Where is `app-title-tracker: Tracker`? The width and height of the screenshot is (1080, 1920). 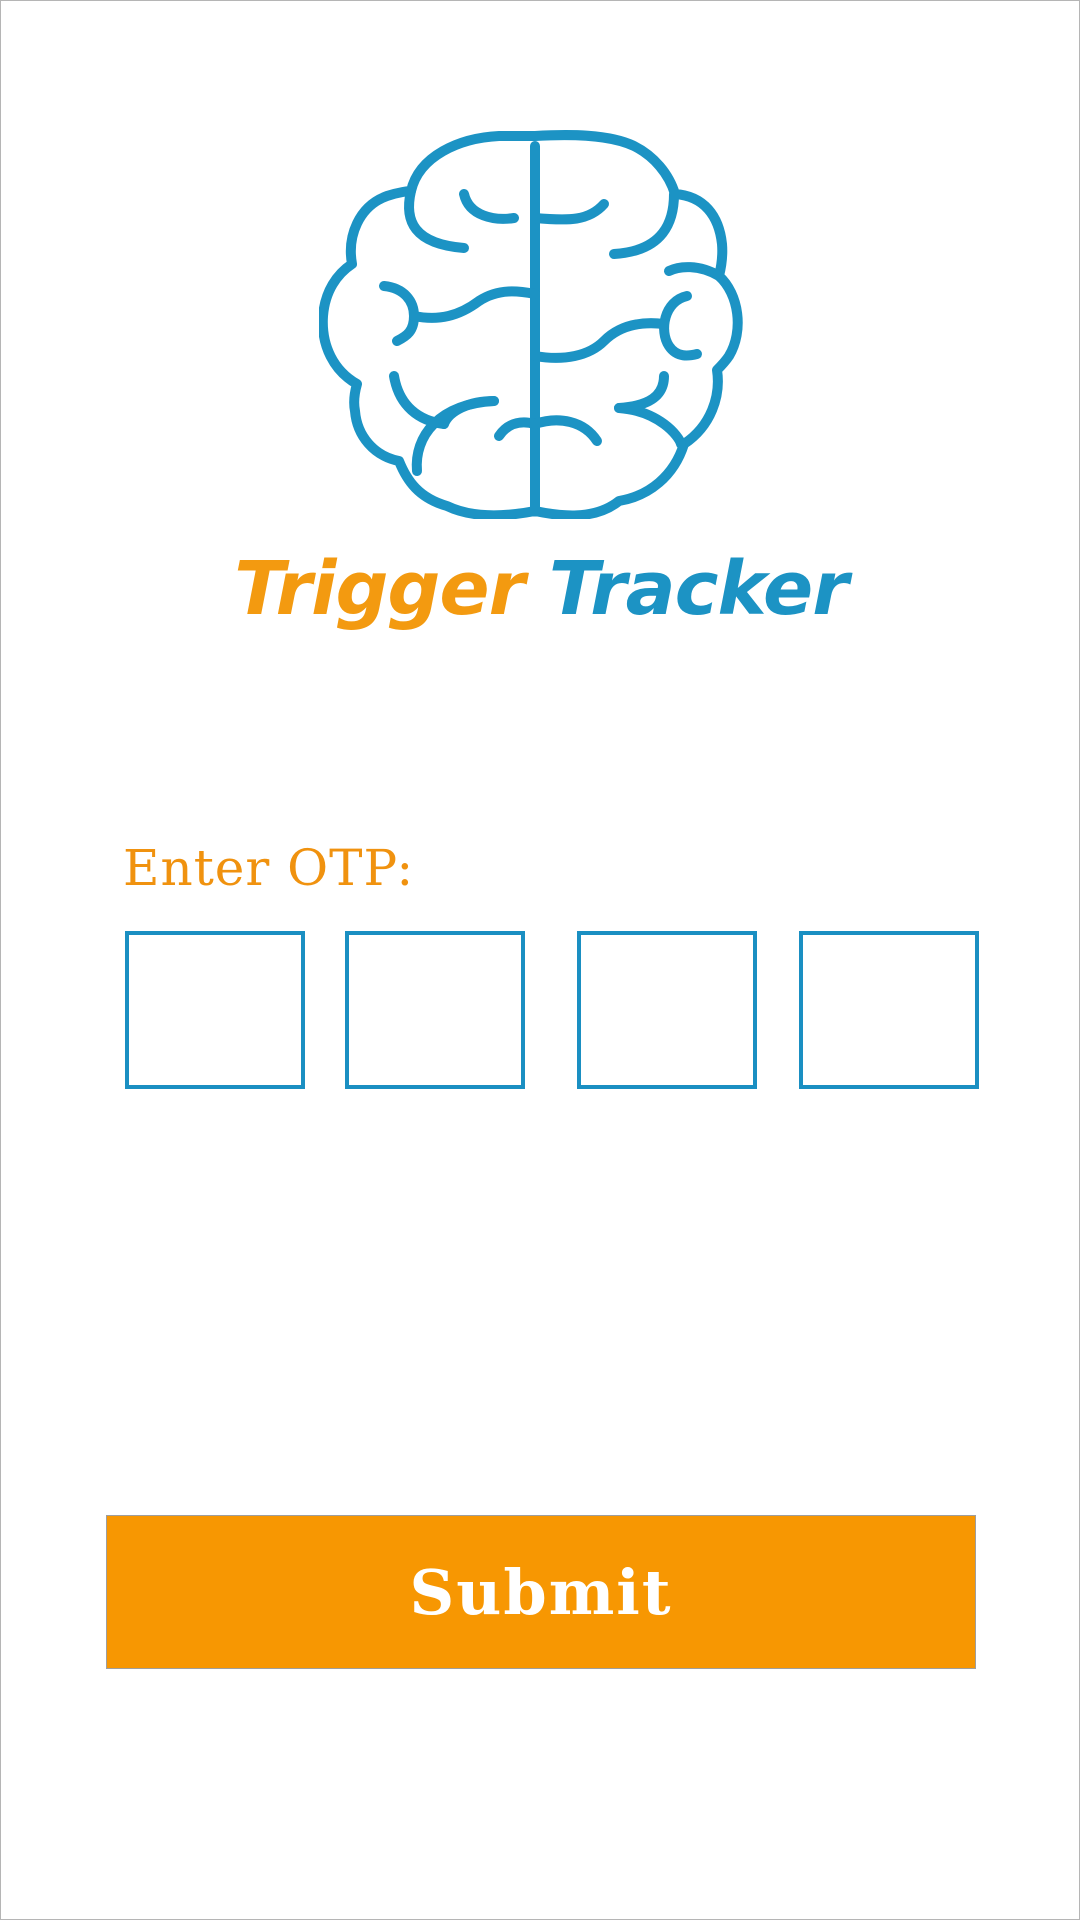 app-title-tracker: Tracker is located at coordinates (698, 589).